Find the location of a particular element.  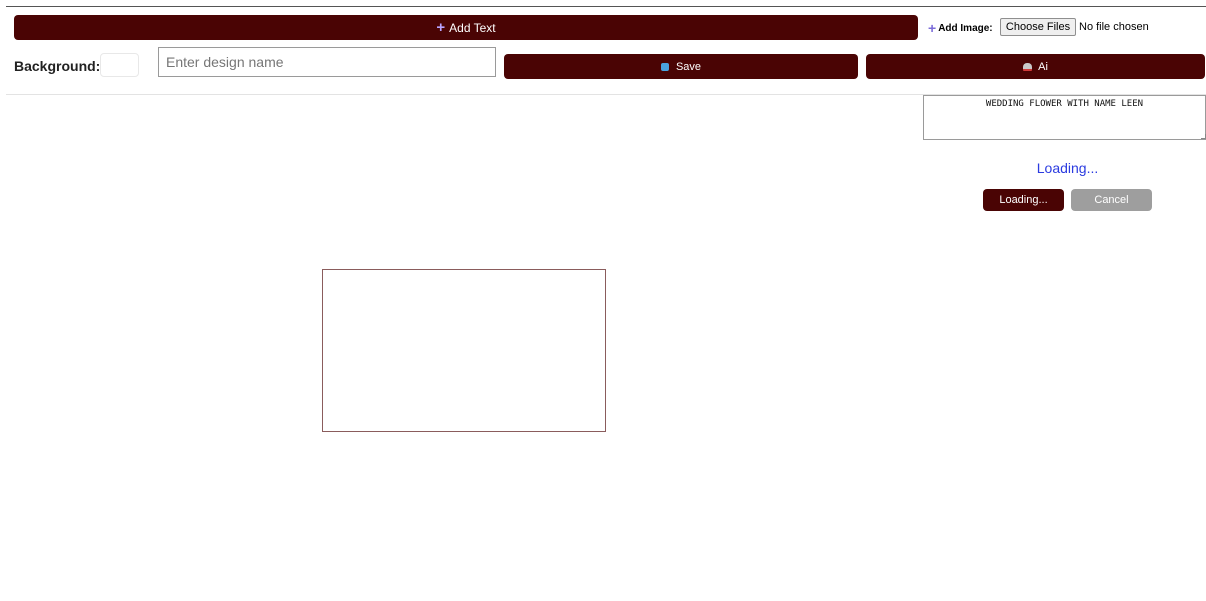

ai-button: Ai is located at coordinates (1035, 66).